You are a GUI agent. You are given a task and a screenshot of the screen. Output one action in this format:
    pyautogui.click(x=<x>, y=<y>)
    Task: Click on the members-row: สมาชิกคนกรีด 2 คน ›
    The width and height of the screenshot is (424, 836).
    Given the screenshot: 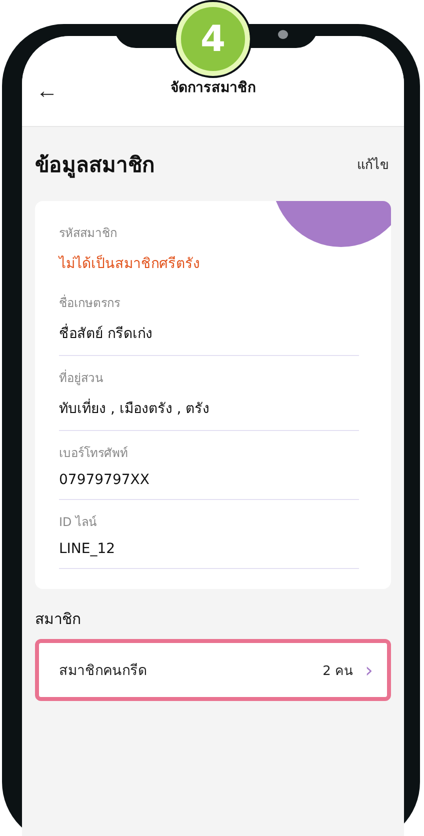 What is the action you would take?
    pyautogui.click(x=213, y=670)
    